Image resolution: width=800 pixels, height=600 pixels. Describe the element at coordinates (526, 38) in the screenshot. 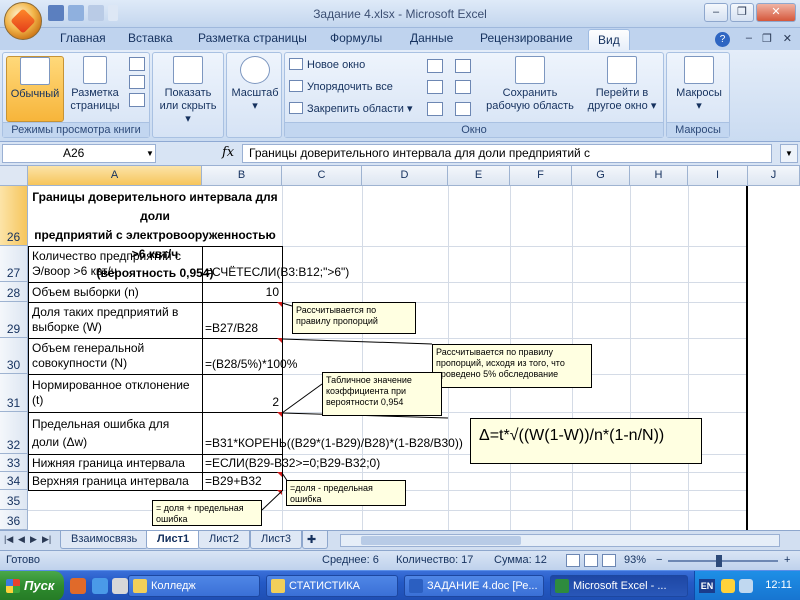

I see `tab-review: Рецензирование` at that location.